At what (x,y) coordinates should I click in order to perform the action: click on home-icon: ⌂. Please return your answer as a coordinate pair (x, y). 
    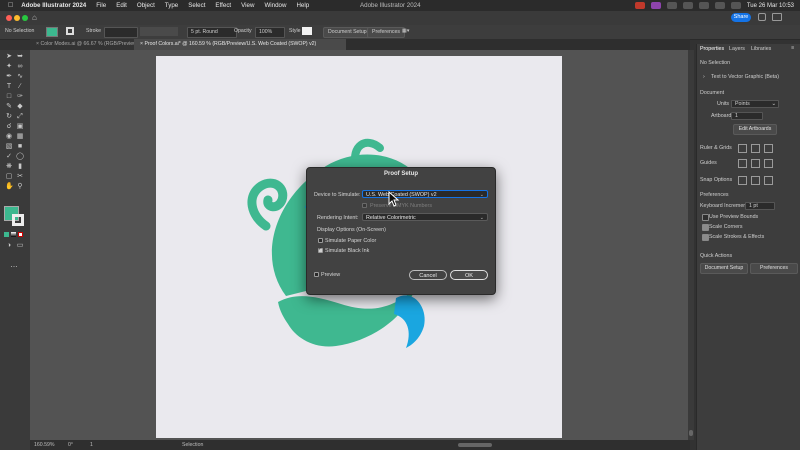
    Looking at the image, I should click on (34, 17).